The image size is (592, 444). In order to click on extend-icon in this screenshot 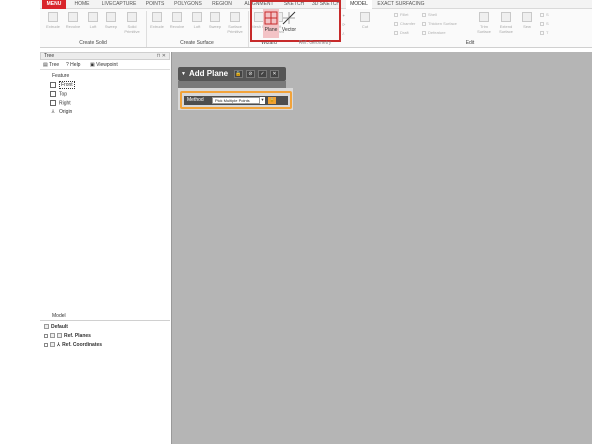, I will do `click(506, 17)`.